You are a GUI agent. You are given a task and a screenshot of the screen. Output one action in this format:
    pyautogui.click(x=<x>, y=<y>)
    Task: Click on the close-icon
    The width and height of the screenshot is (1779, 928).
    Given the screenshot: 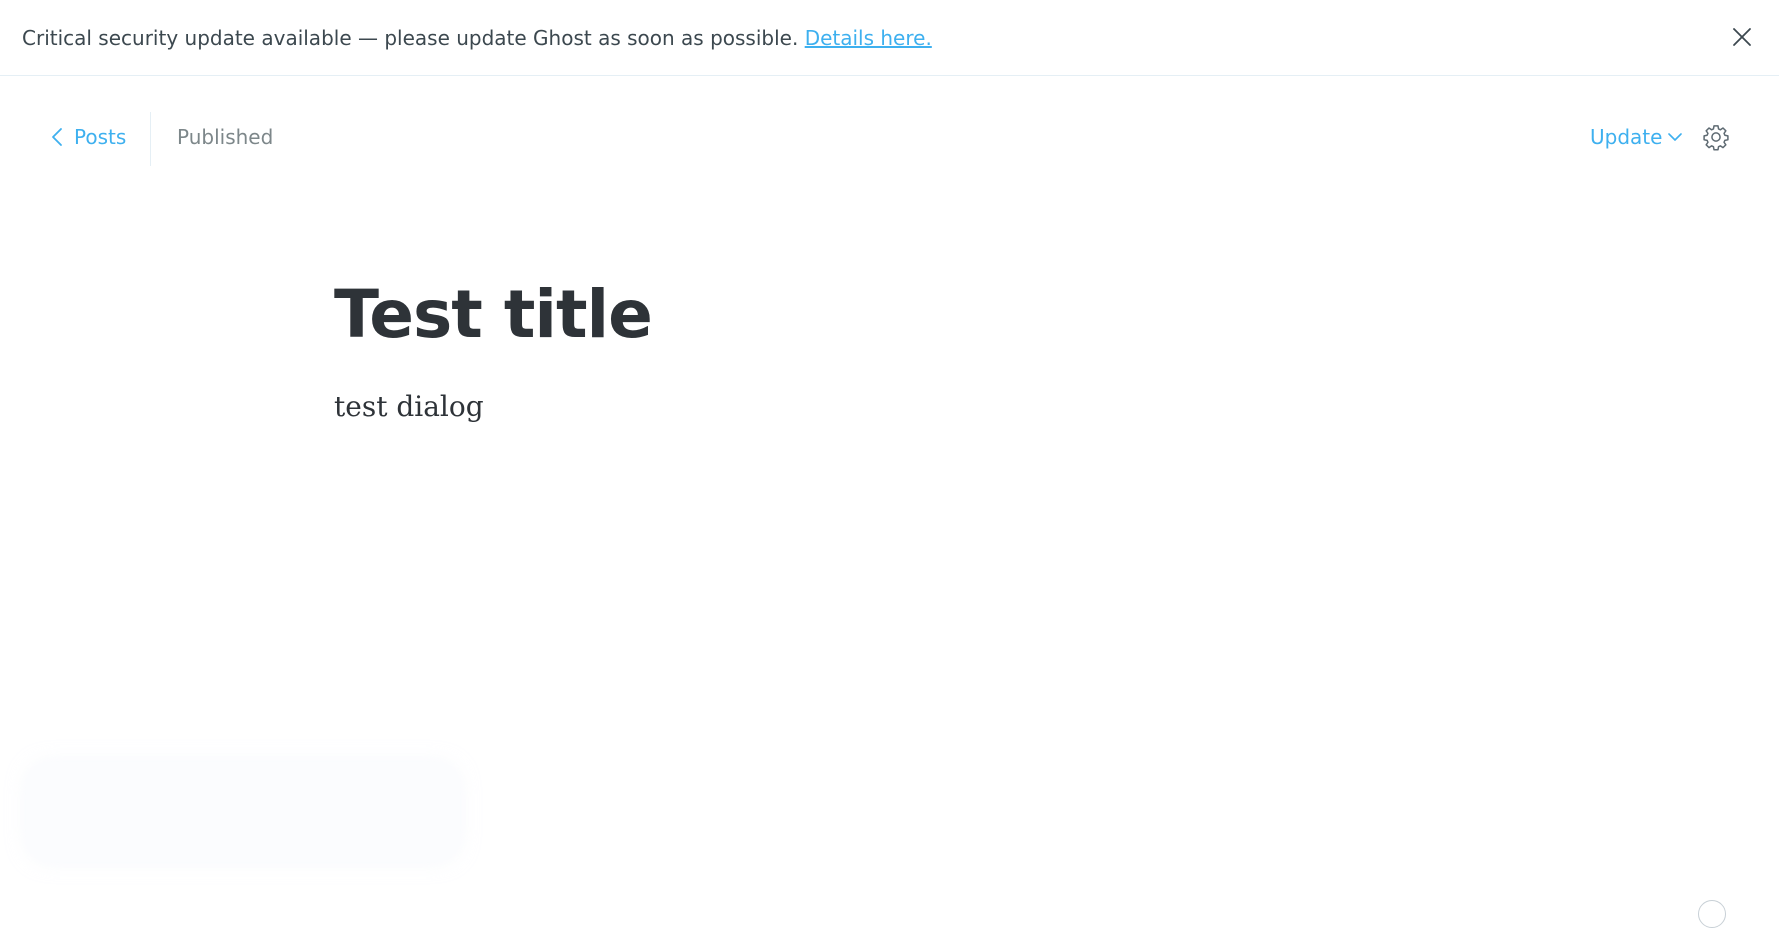 What is the action you would take?
    pyautogui.click(x=1742, y=37)
    